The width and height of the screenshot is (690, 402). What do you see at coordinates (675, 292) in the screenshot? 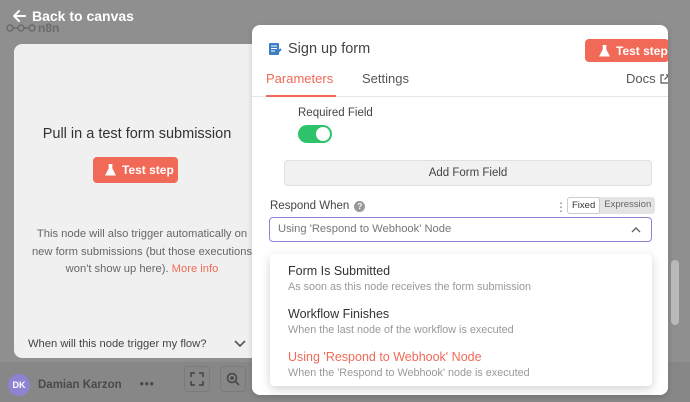
I see `panel-scrollbar` at bounding box center [675, 292].